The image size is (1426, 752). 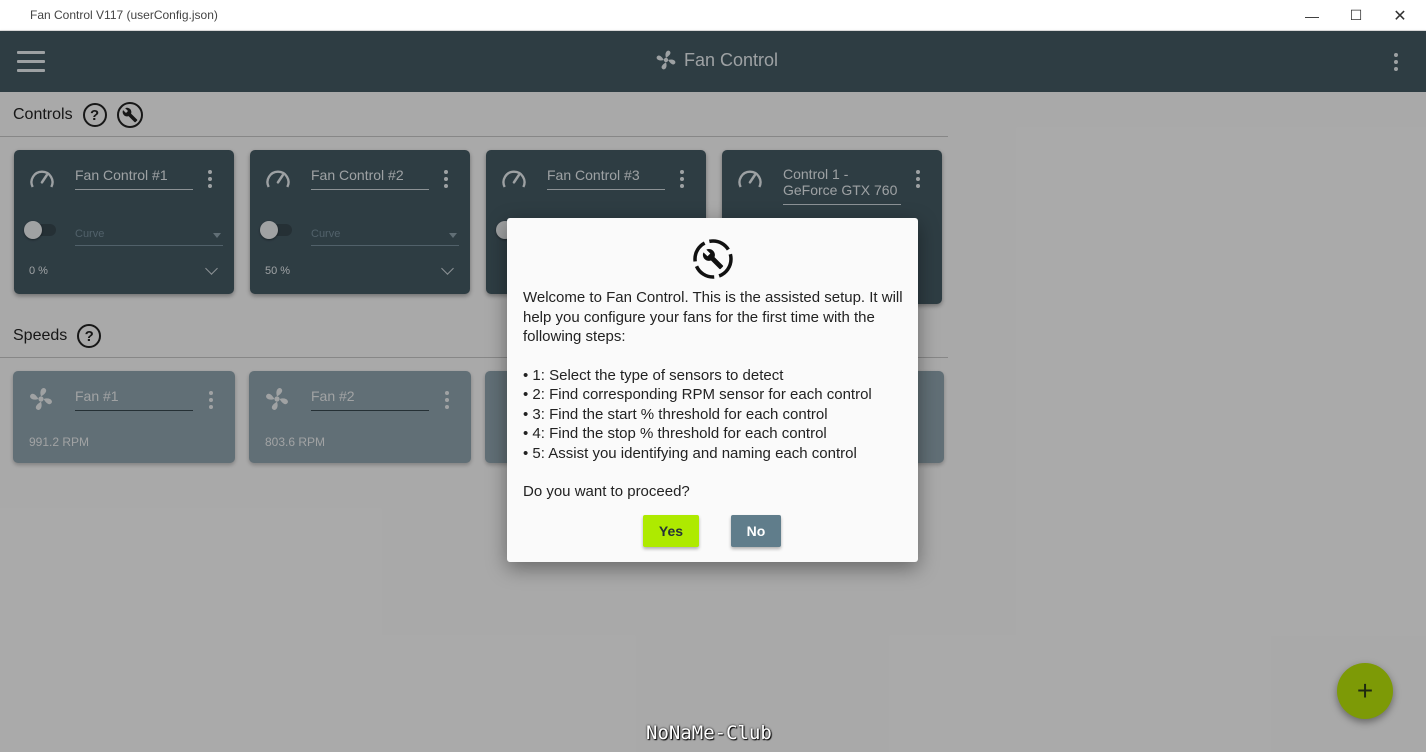 I want to click on window-titlebar: Fan Control V117 (userConfig.json) — ☐ ✕, so click(x=713, y=15).